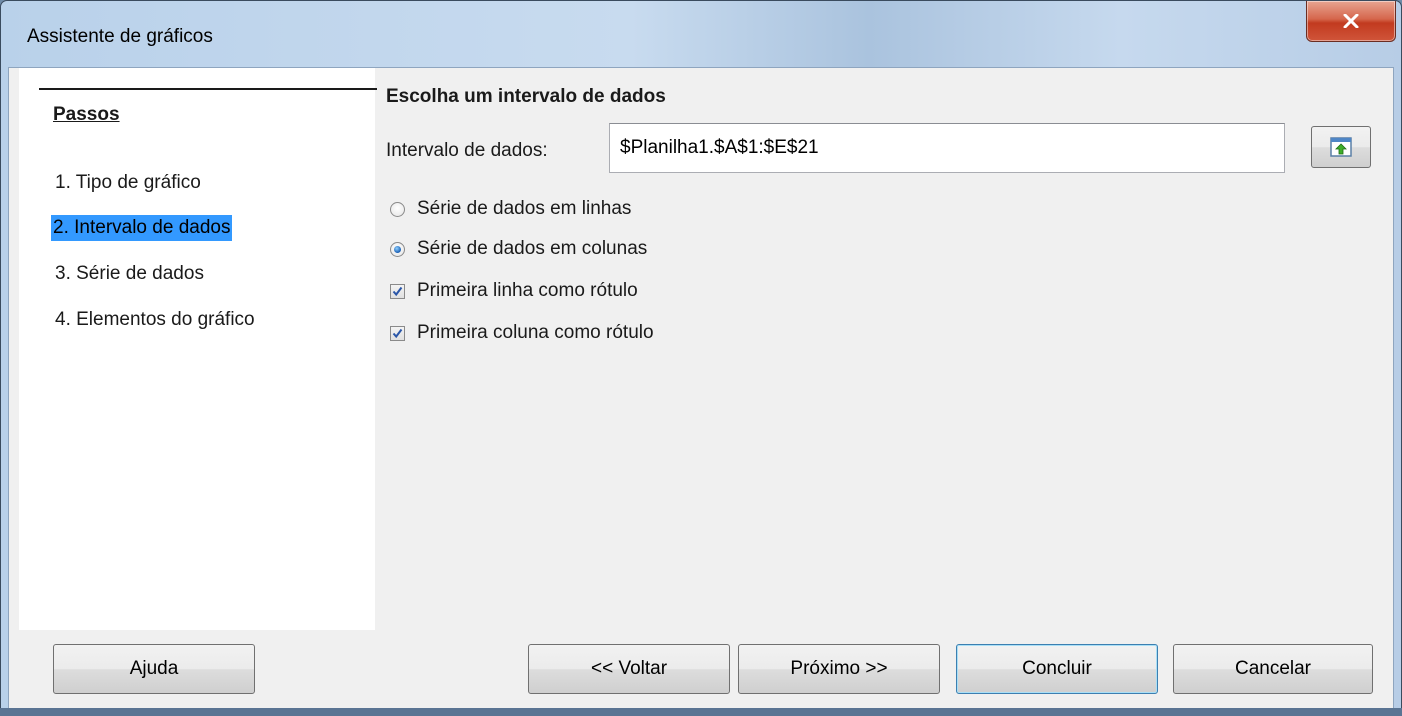  I want to click on checkbox-first-column-label: Primeira coluna como rótulo, so click(522, 333).